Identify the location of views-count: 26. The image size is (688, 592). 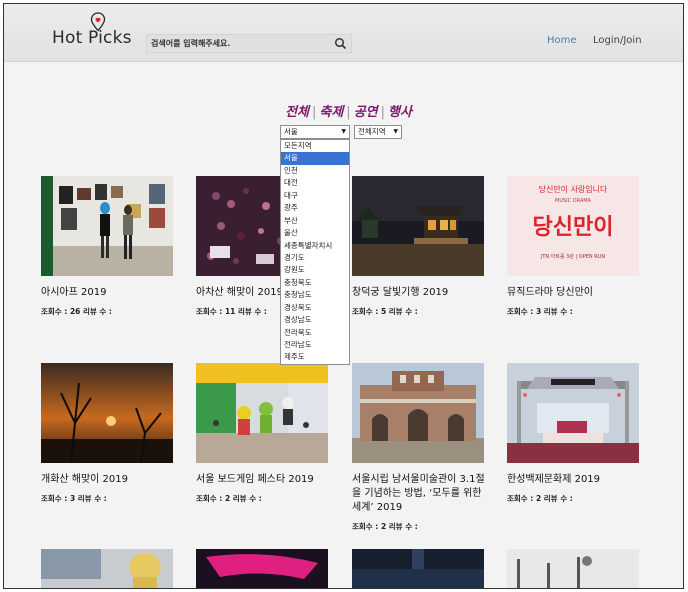
(75, 311).